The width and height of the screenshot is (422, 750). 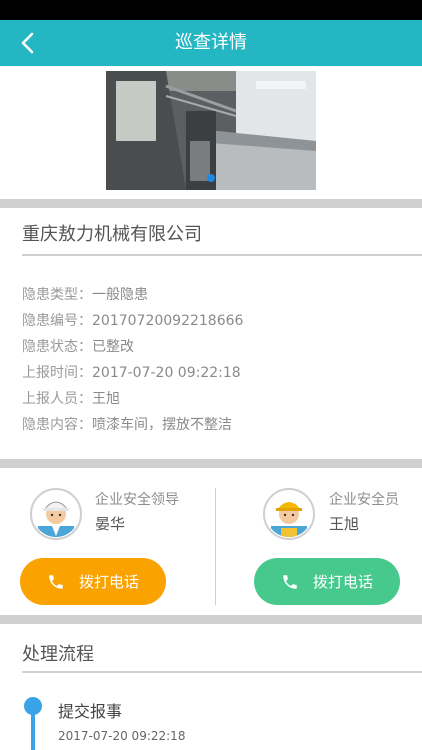 I want to click on detail-row: 隐患编号：20170720092218666, so click(x=133, y=321).